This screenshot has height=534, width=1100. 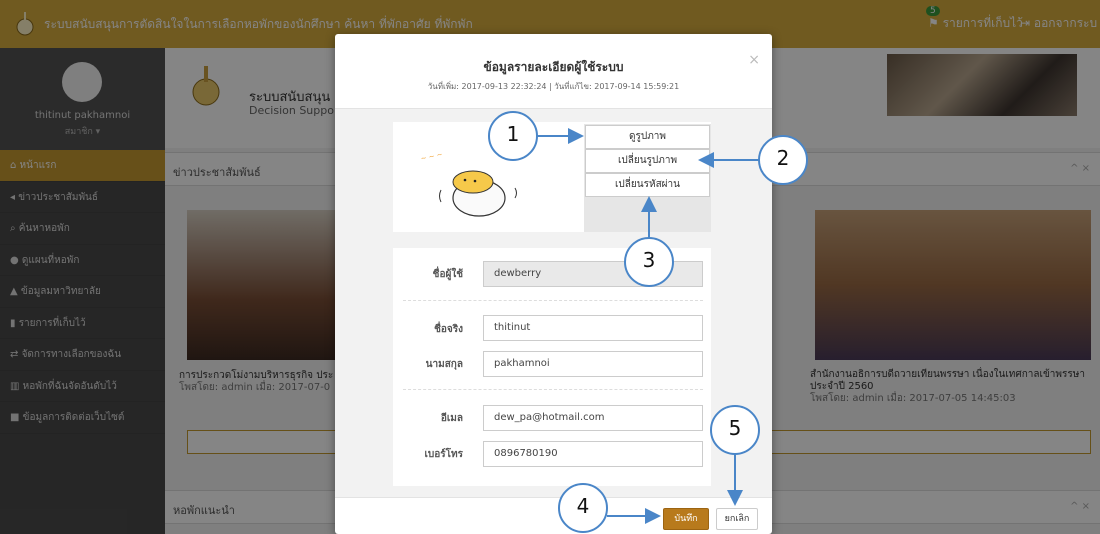 What do you see at coordinates (444, 364) in the screenshot?
I see `last-name-label: นามสกุล` at bounding box center [444, 364].